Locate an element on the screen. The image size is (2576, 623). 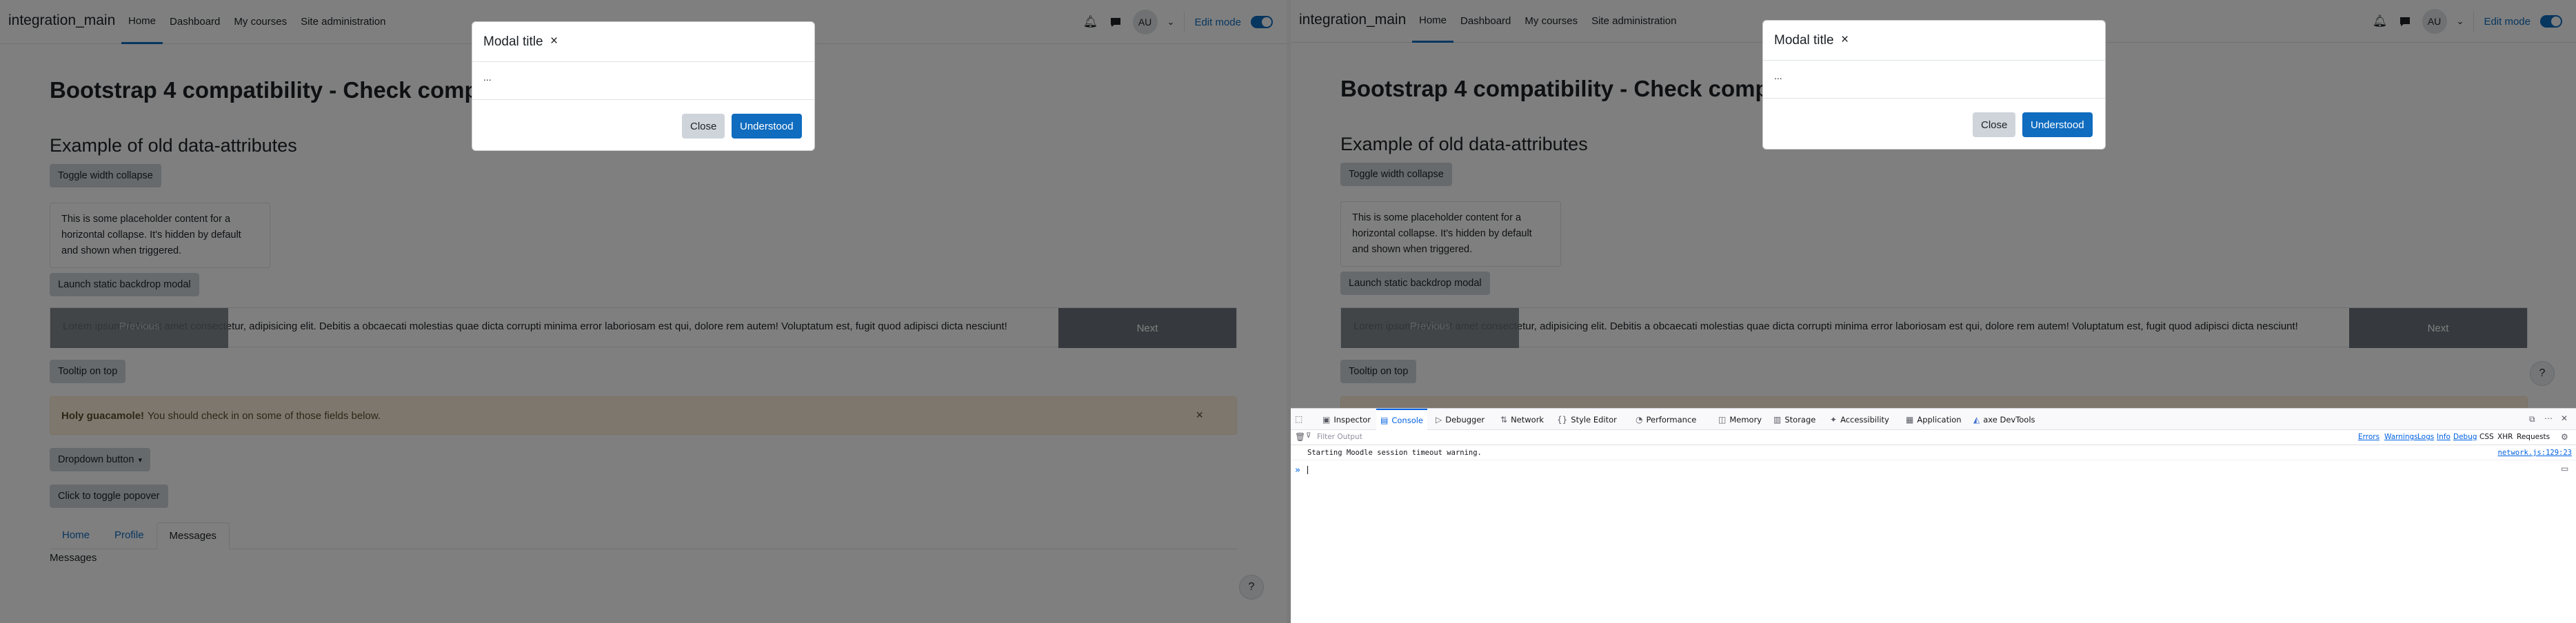
tab-style-editor: {} Style Editor is located at coordinates (1587, 420).